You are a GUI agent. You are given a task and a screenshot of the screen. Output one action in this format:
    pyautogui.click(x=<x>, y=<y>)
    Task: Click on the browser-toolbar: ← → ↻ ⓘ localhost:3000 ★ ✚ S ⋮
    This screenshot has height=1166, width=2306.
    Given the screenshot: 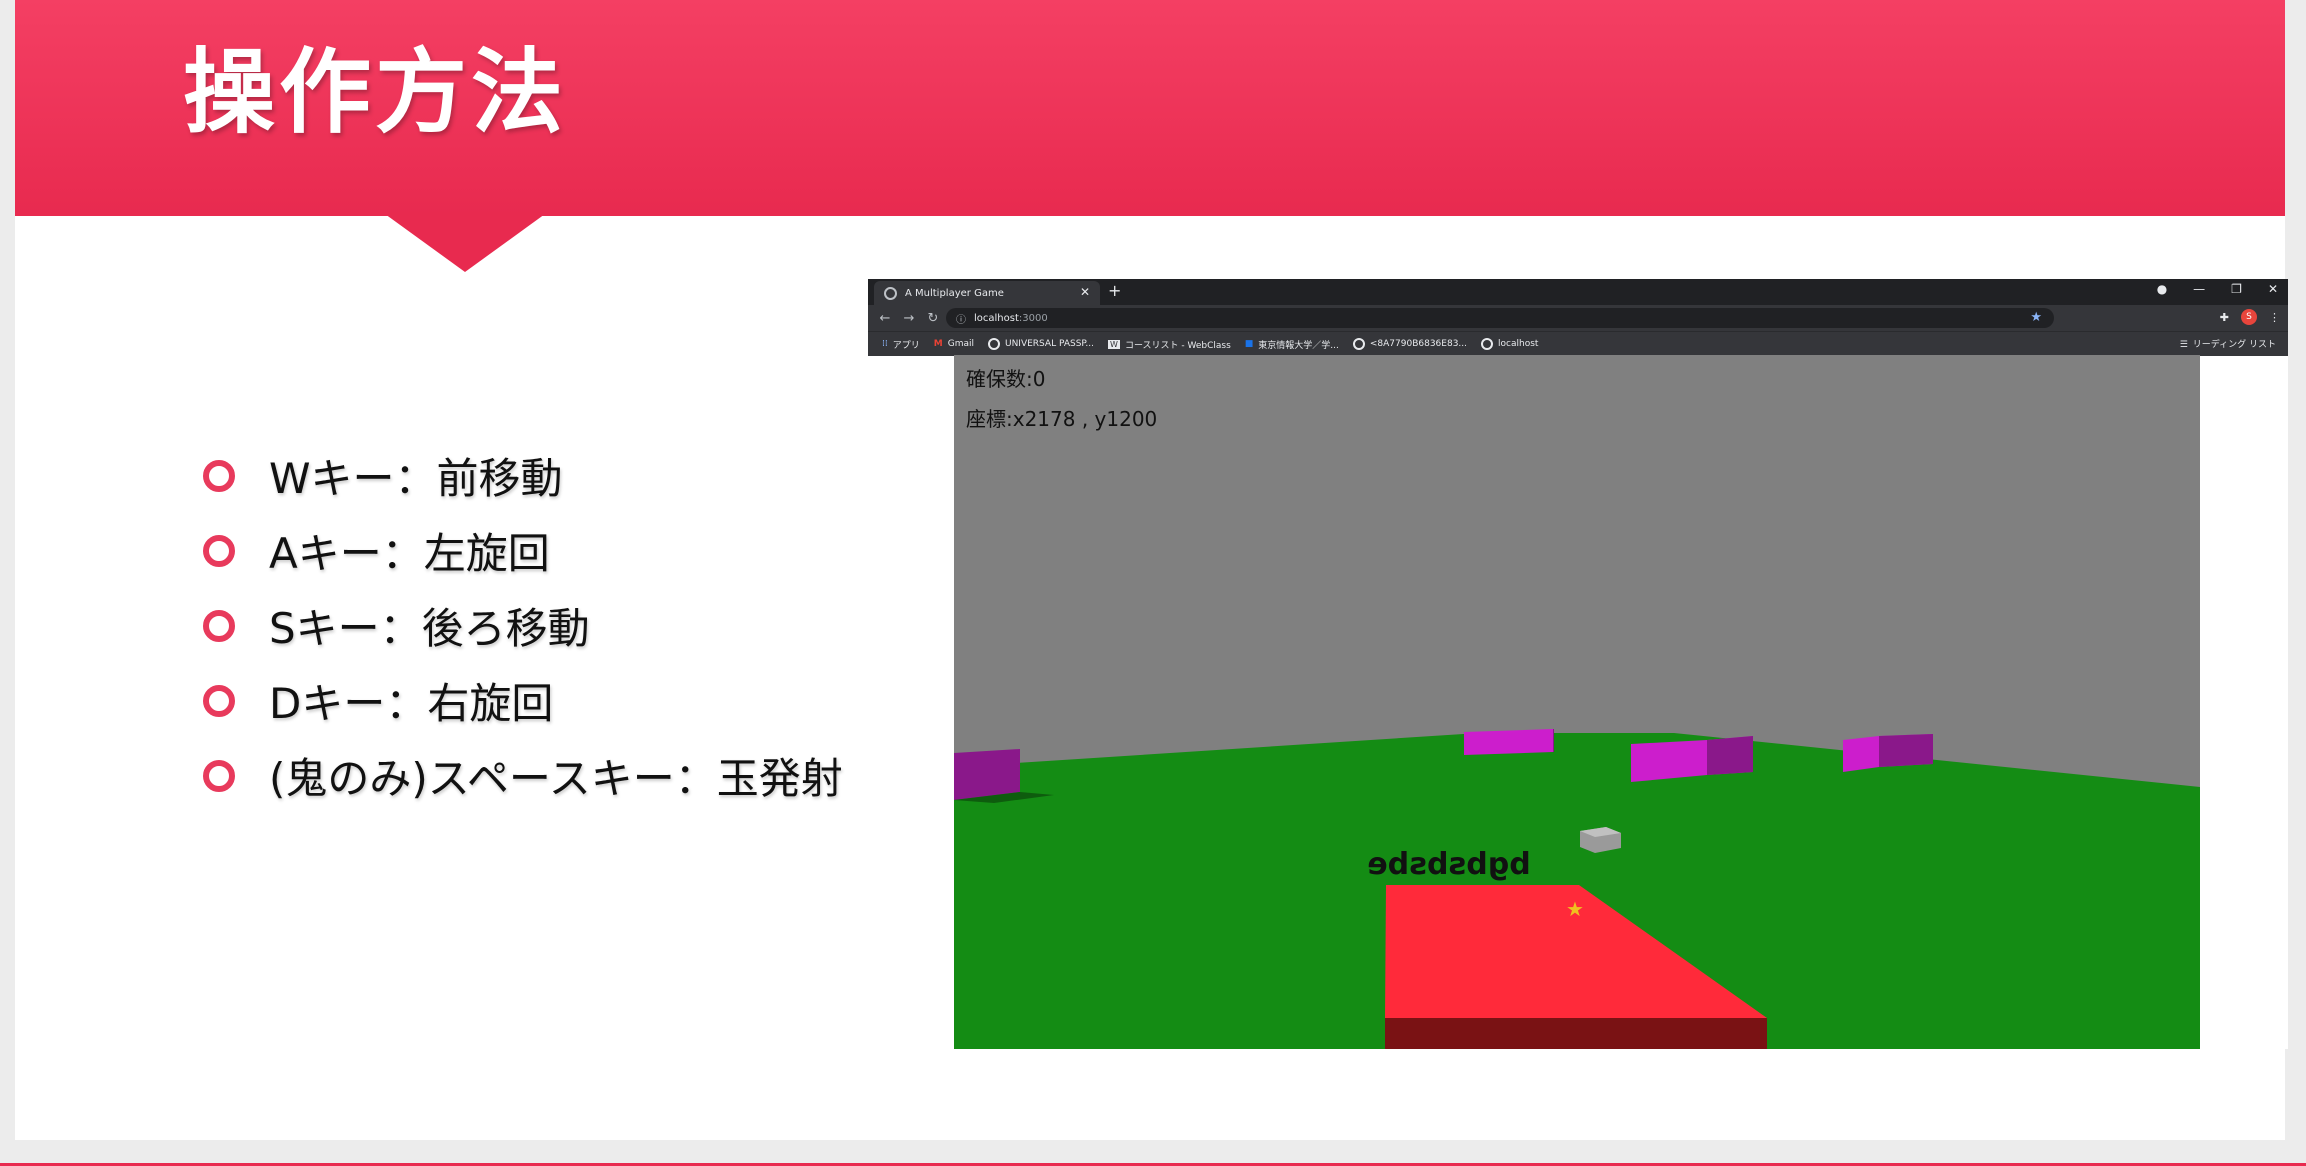 What is the action you would take?
    pyautogui.click(x=1578, y=318)
    